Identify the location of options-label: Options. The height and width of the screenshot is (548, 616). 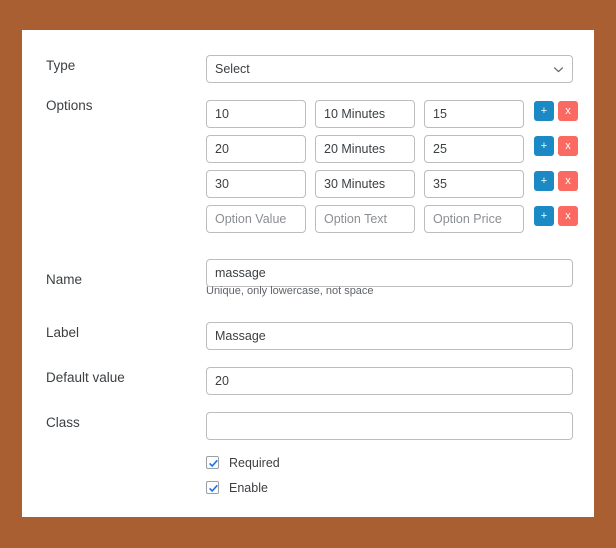
(69, 105).